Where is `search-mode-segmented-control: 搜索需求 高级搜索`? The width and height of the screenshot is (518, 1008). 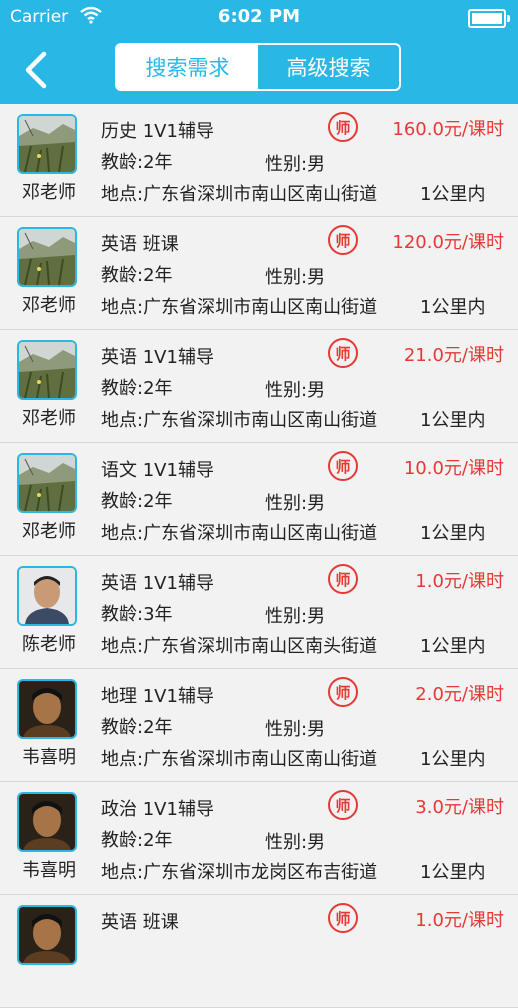 search-mode-segmented-control: 搜索需求 高级搜索 is located at coordinates (258, 67).